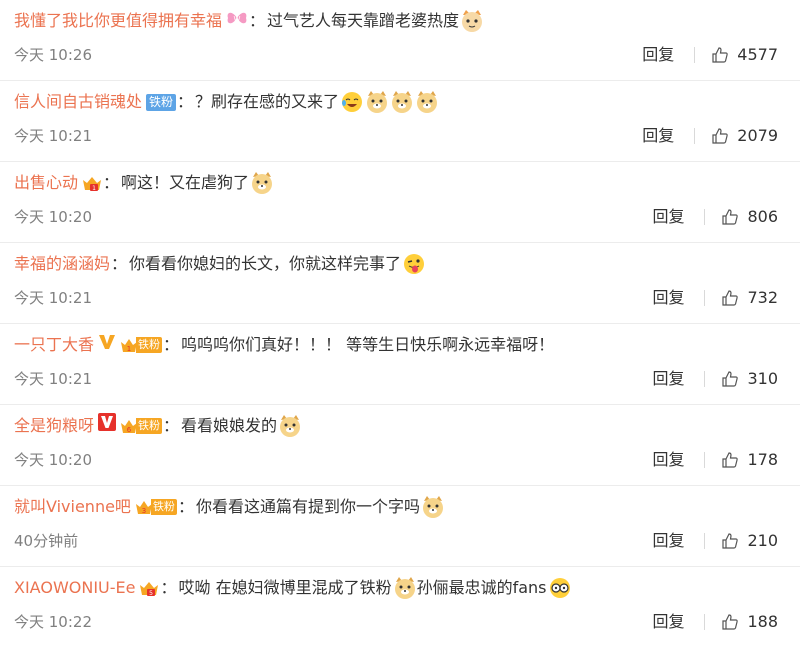 Image resolution: width=800 pixels, height=651 pixels. I want to click on svg-text: 5, so click(152, 593).